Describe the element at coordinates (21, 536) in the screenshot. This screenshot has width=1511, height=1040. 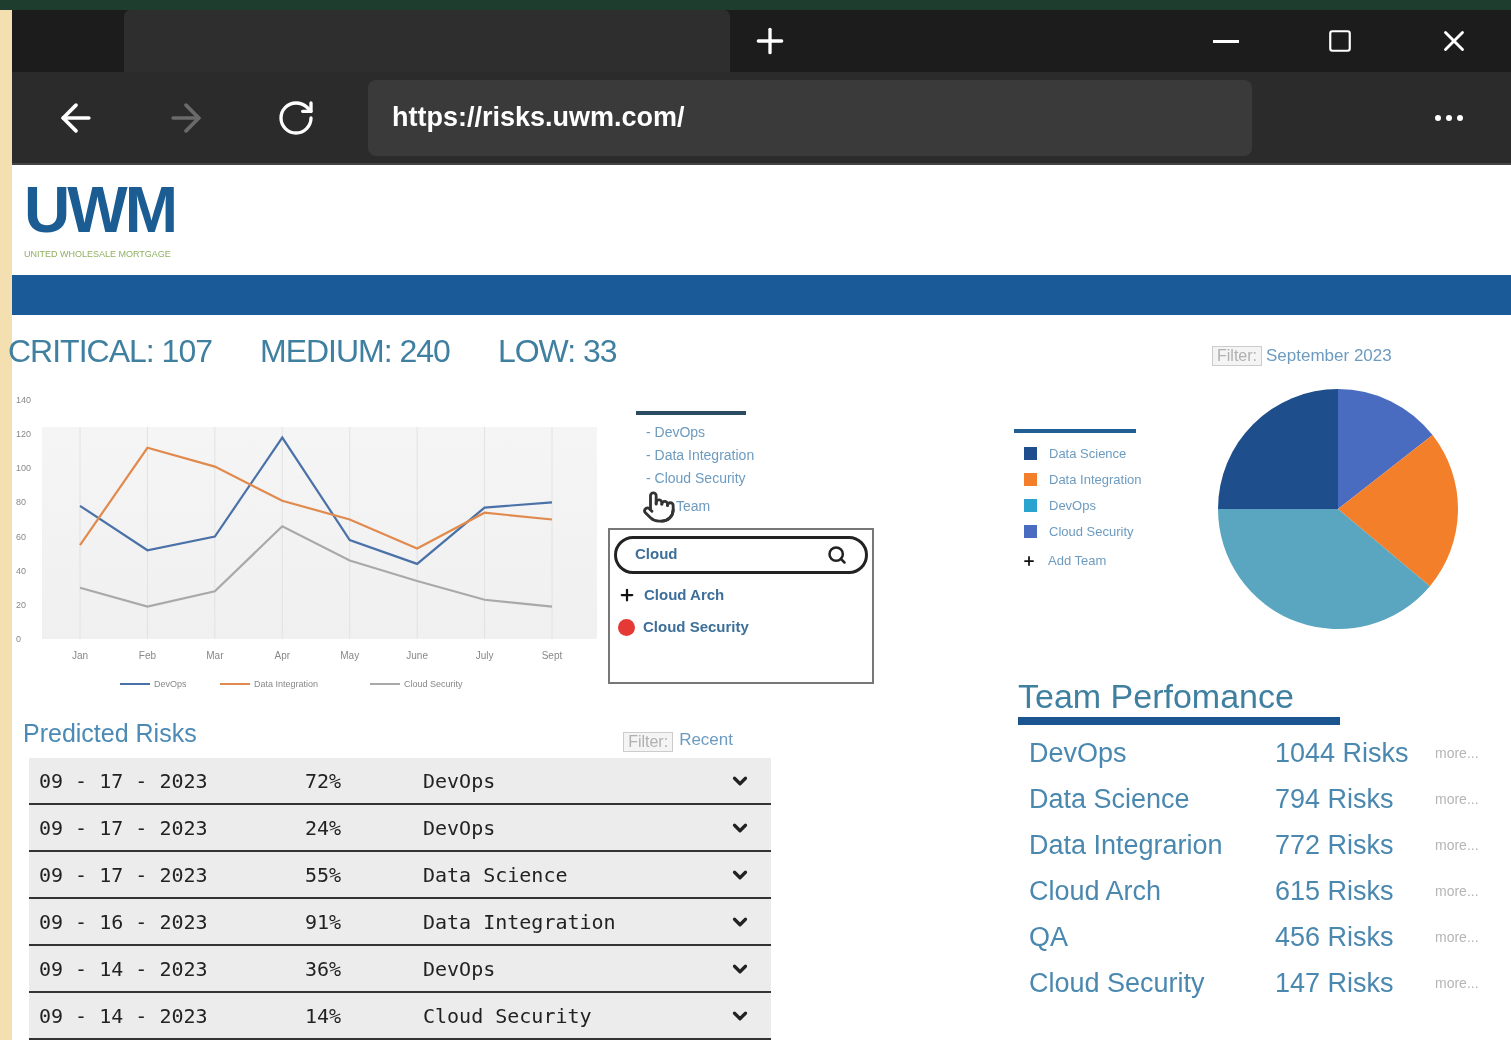
I see `y-tick-label: 60` at that location.